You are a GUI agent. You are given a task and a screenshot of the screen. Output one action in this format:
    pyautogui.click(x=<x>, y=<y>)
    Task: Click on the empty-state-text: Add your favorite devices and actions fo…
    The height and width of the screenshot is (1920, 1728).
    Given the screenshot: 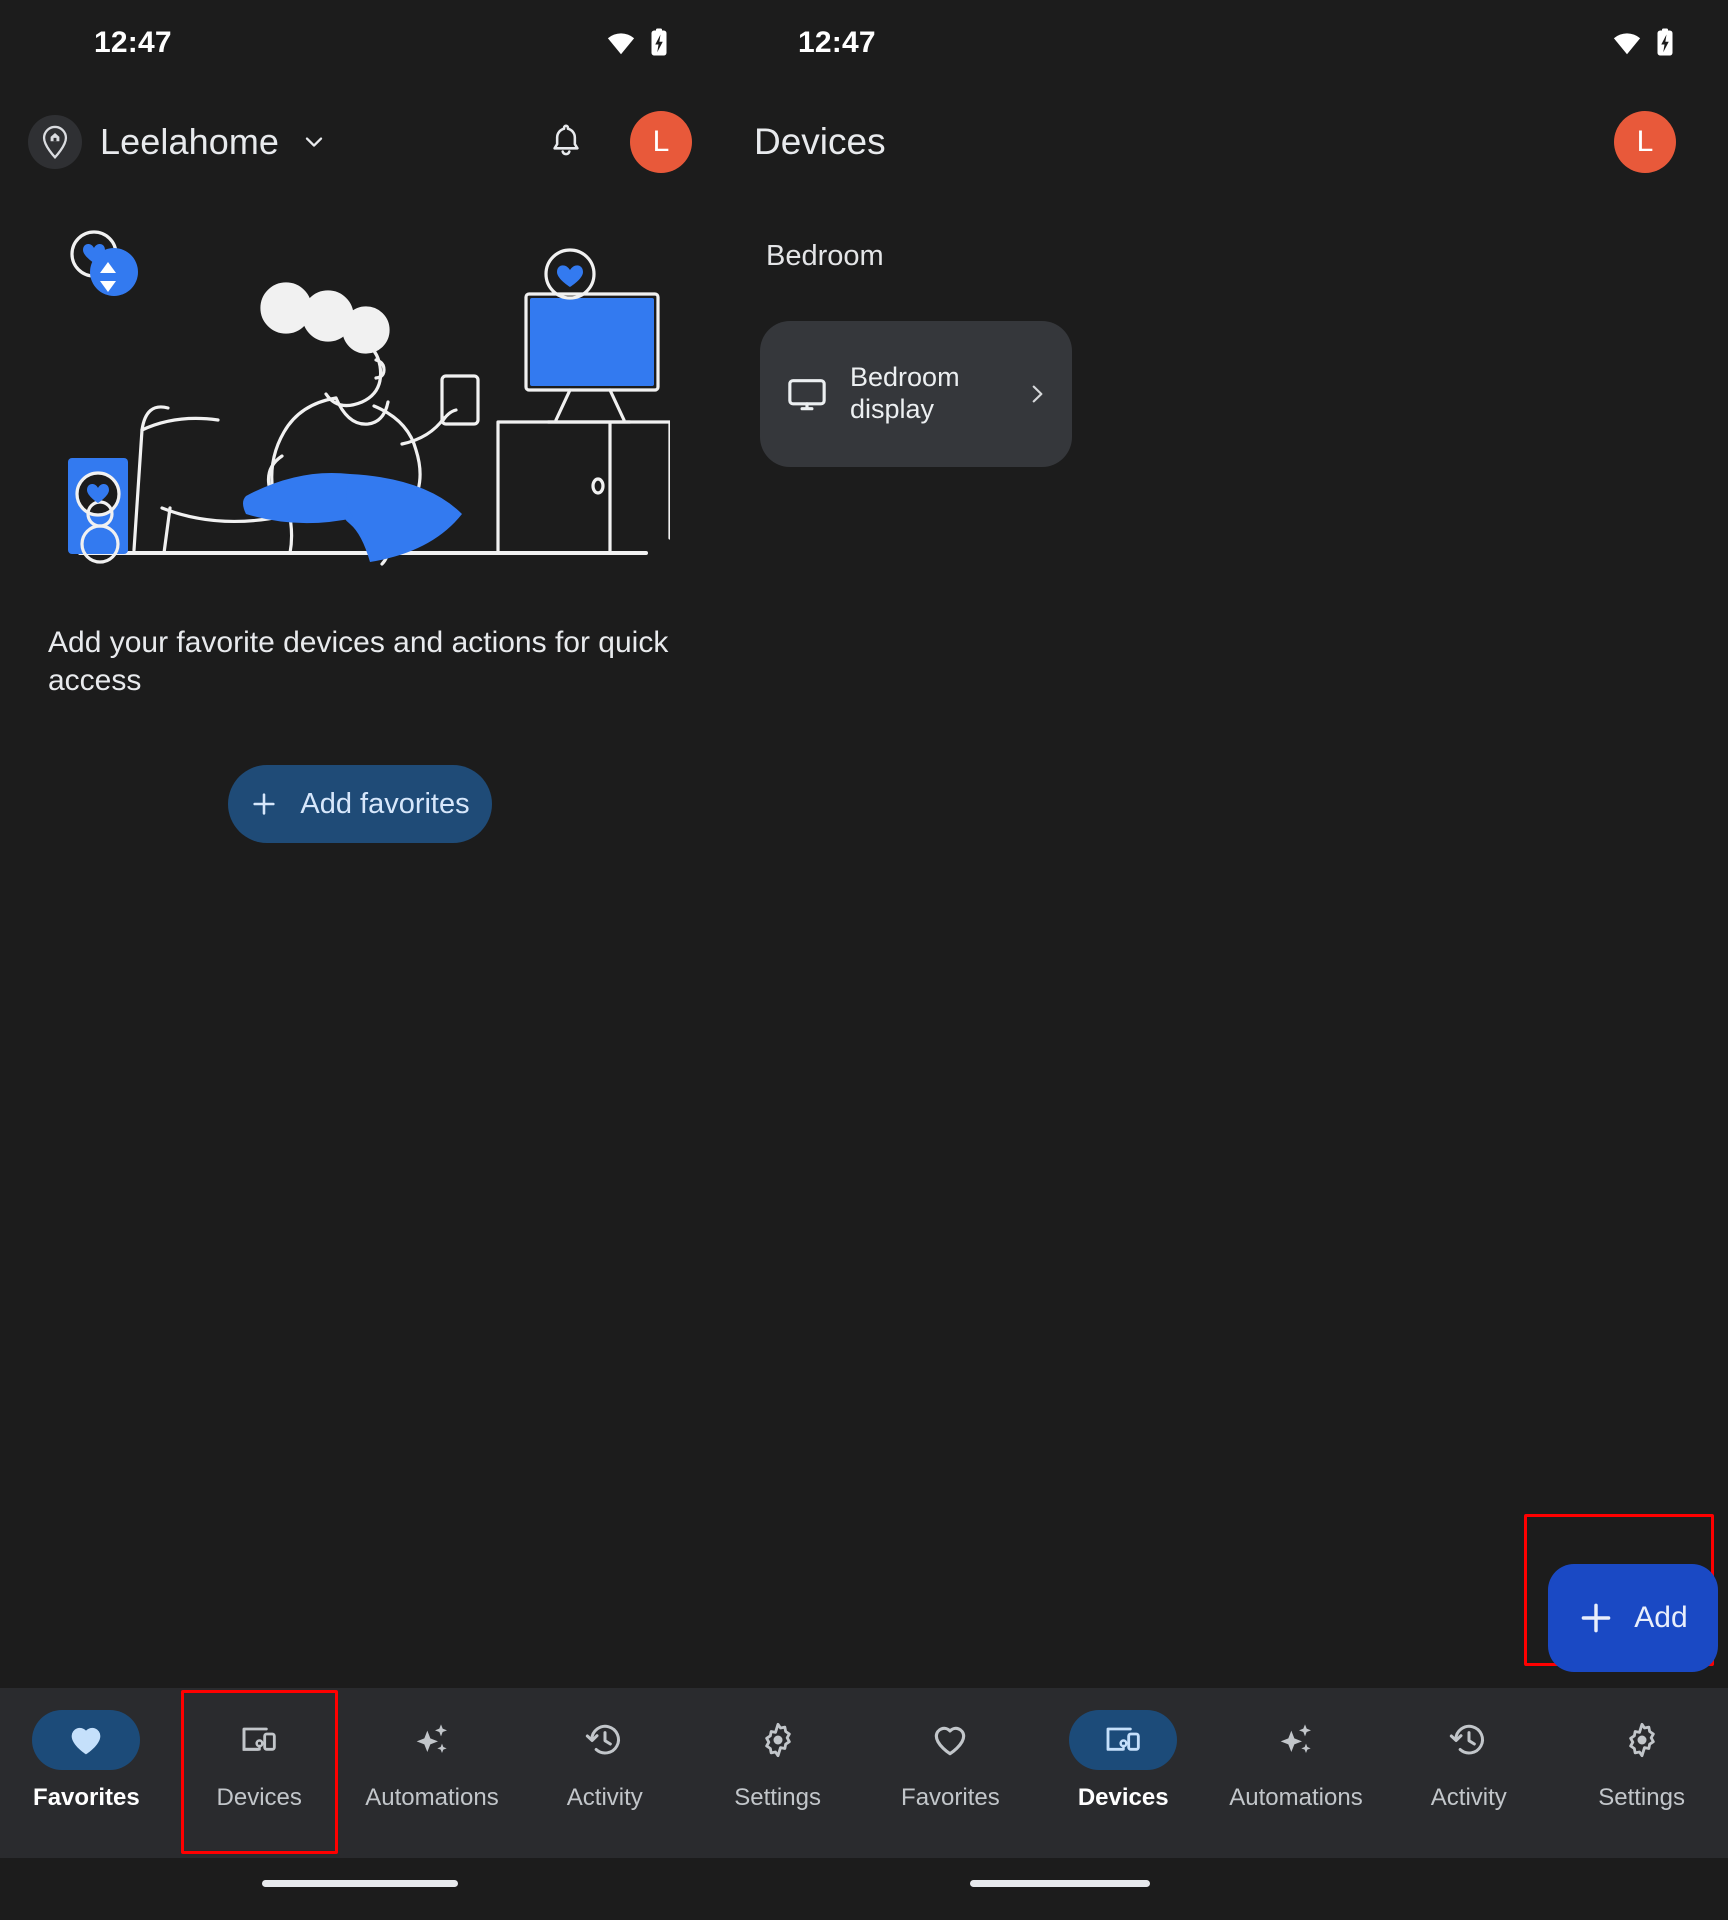 What is the action you would take?
    pyautogui.click(x=358, y=661)
    